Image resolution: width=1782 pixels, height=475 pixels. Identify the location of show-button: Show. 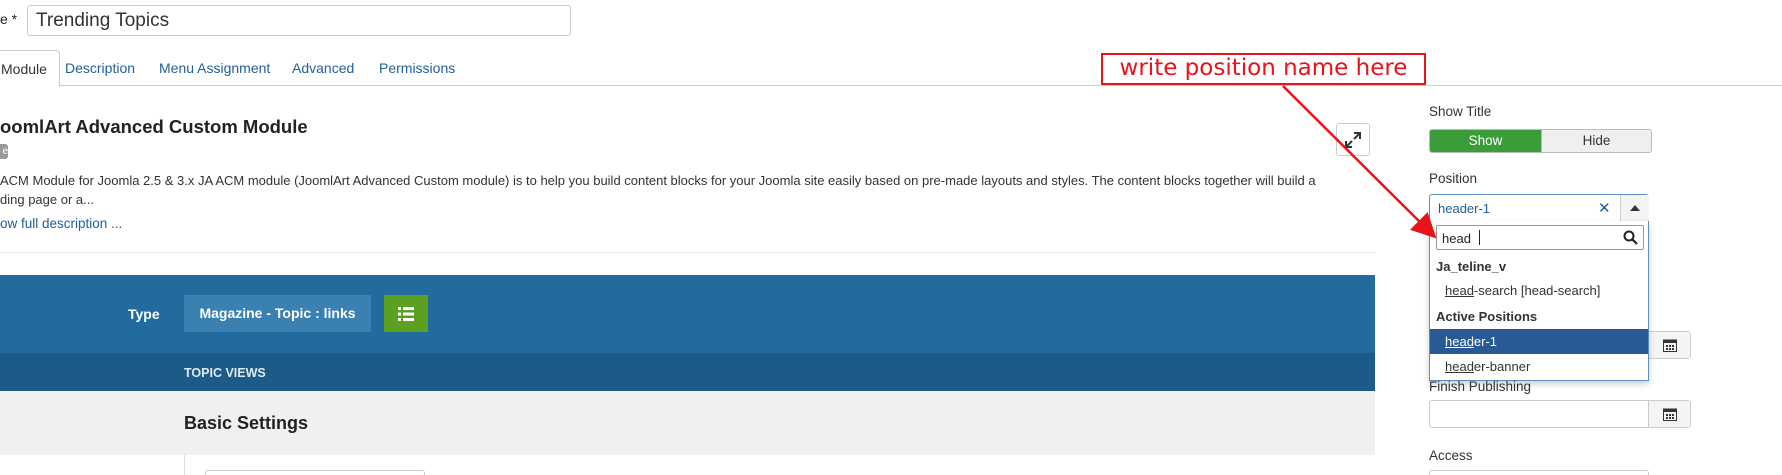
(1485, 141).